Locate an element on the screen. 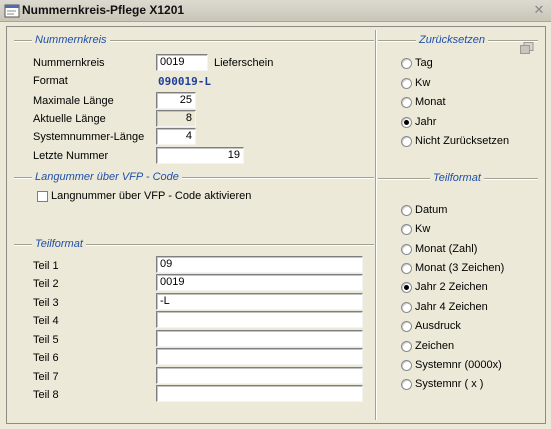 The image size is (551, 429). close-button: ✕ is located at coordinates (539, 10).